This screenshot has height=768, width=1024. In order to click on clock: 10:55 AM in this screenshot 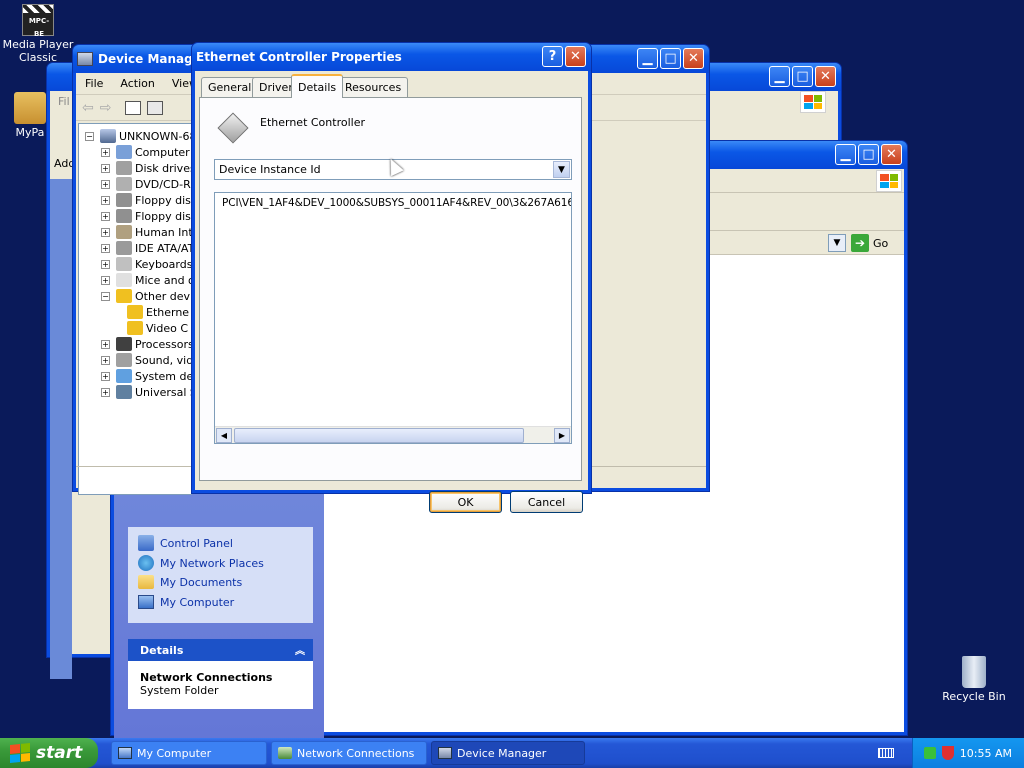, I will do `click(986, 753)`.